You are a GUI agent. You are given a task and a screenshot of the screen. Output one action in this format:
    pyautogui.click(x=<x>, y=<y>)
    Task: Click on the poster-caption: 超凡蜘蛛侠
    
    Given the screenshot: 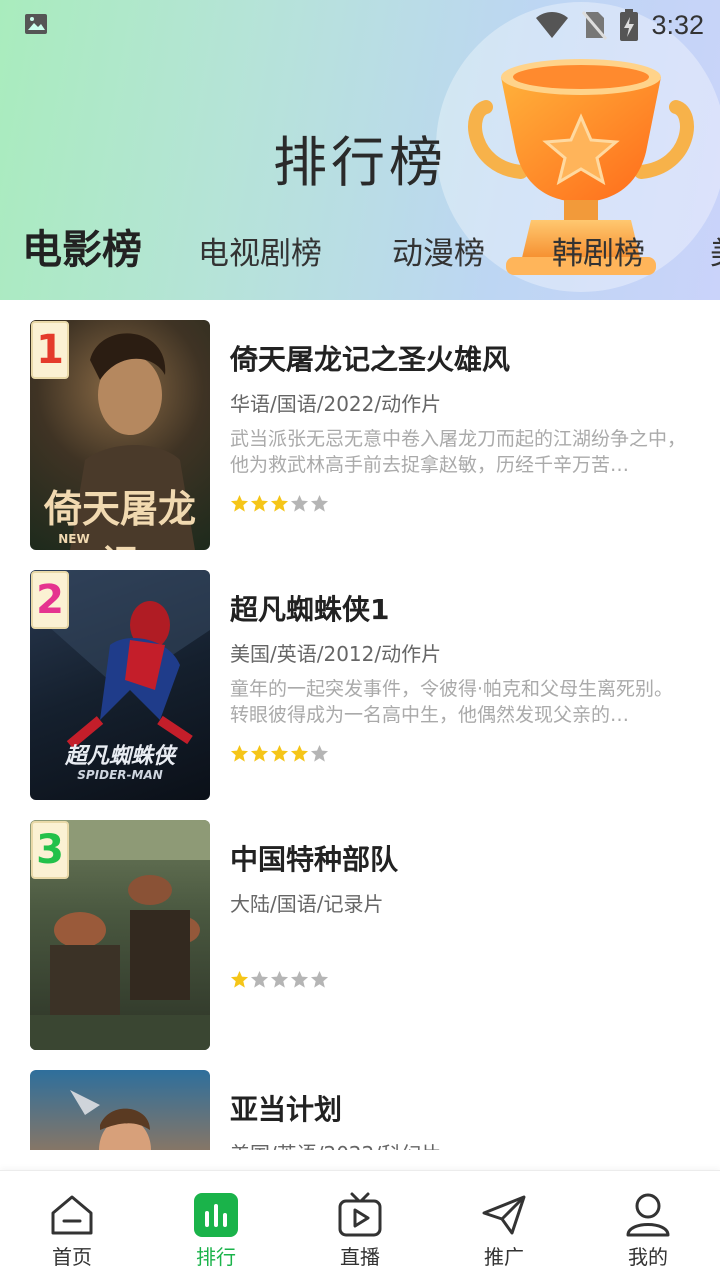 What is the action you would take?
    pyautogui.click(x=119, y=756)
    